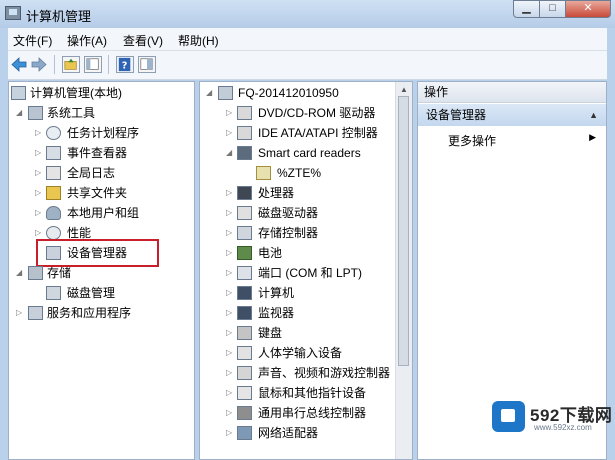  What do you see at coordinates (288, 213) in the screenshot?
I see `device-category-label: 磁盘驱动器` at bounding box center [288, 213].